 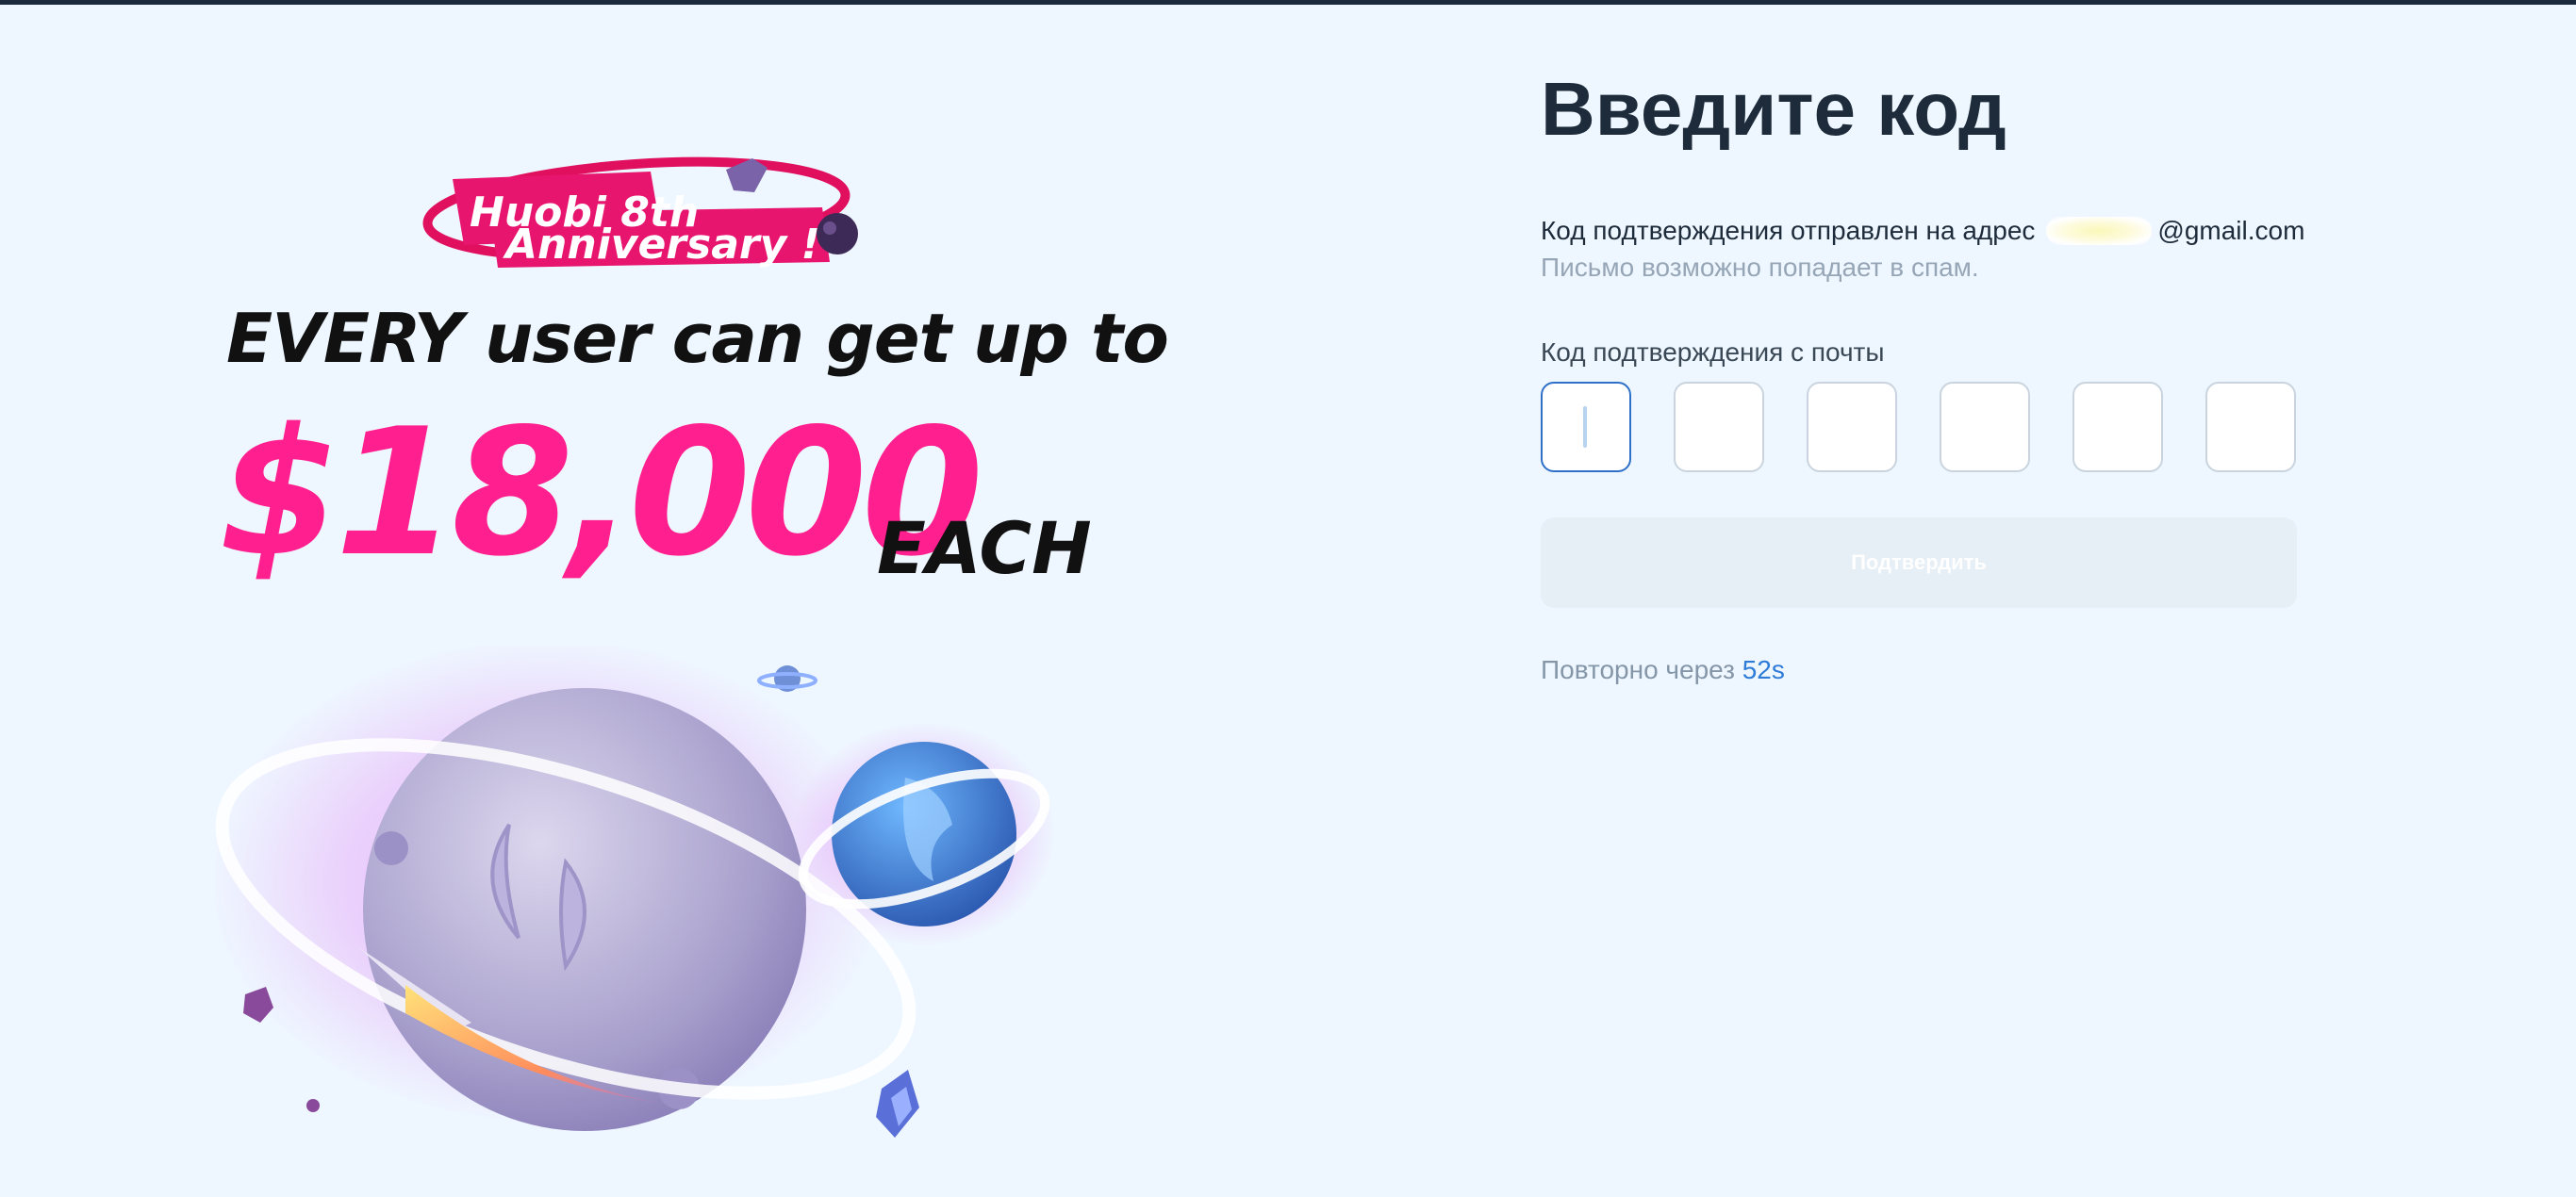 I want to click on anniversary-badge: Huobi 8th Anniversary !, so click(x=636, y=210).